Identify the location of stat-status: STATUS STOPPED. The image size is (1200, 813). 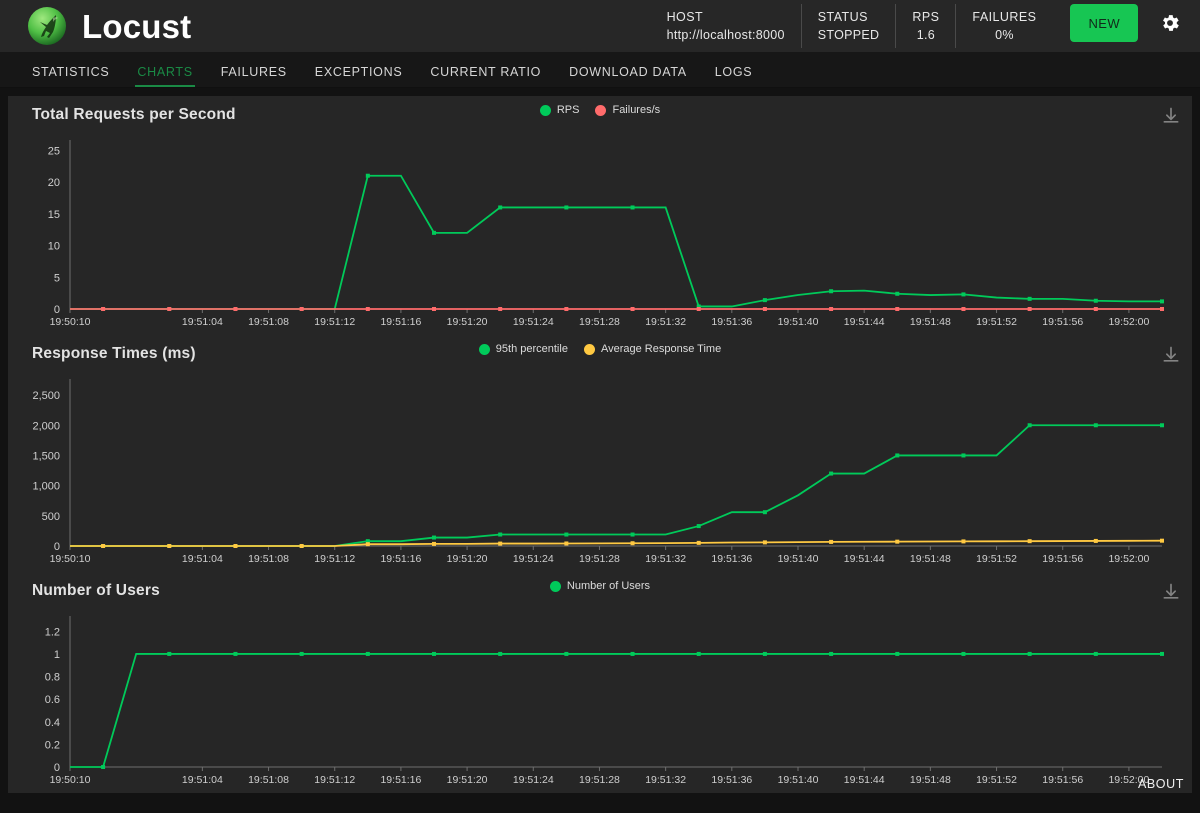
(848, 26).